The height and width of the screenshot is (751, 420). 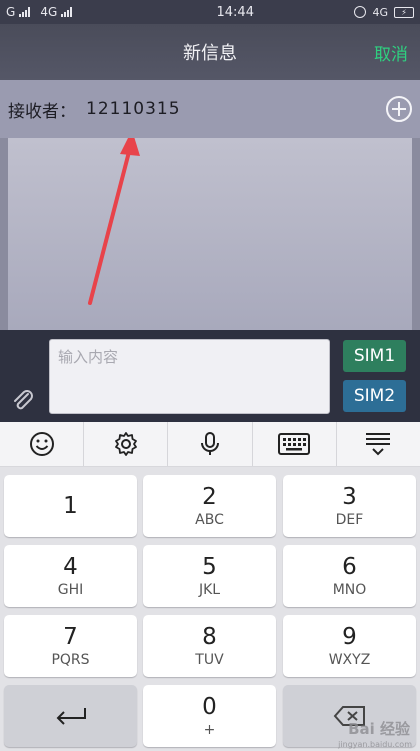 I want to click on voice-input-button, so click(x=210, y=444).